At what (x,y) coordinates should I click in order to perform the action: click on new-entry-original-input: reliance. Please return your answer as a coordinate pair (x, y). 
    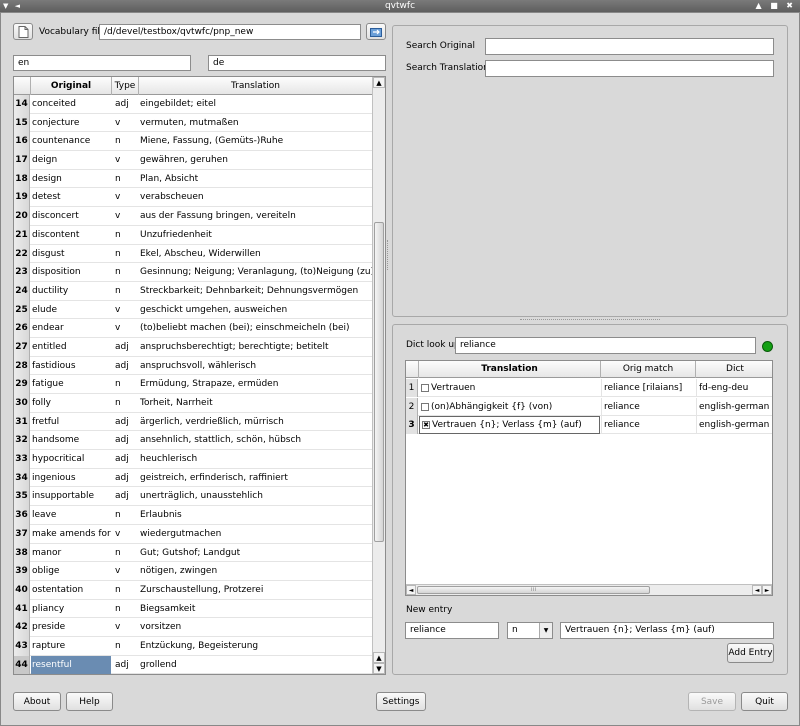
    Looking at the image, I should click on (452, 630).